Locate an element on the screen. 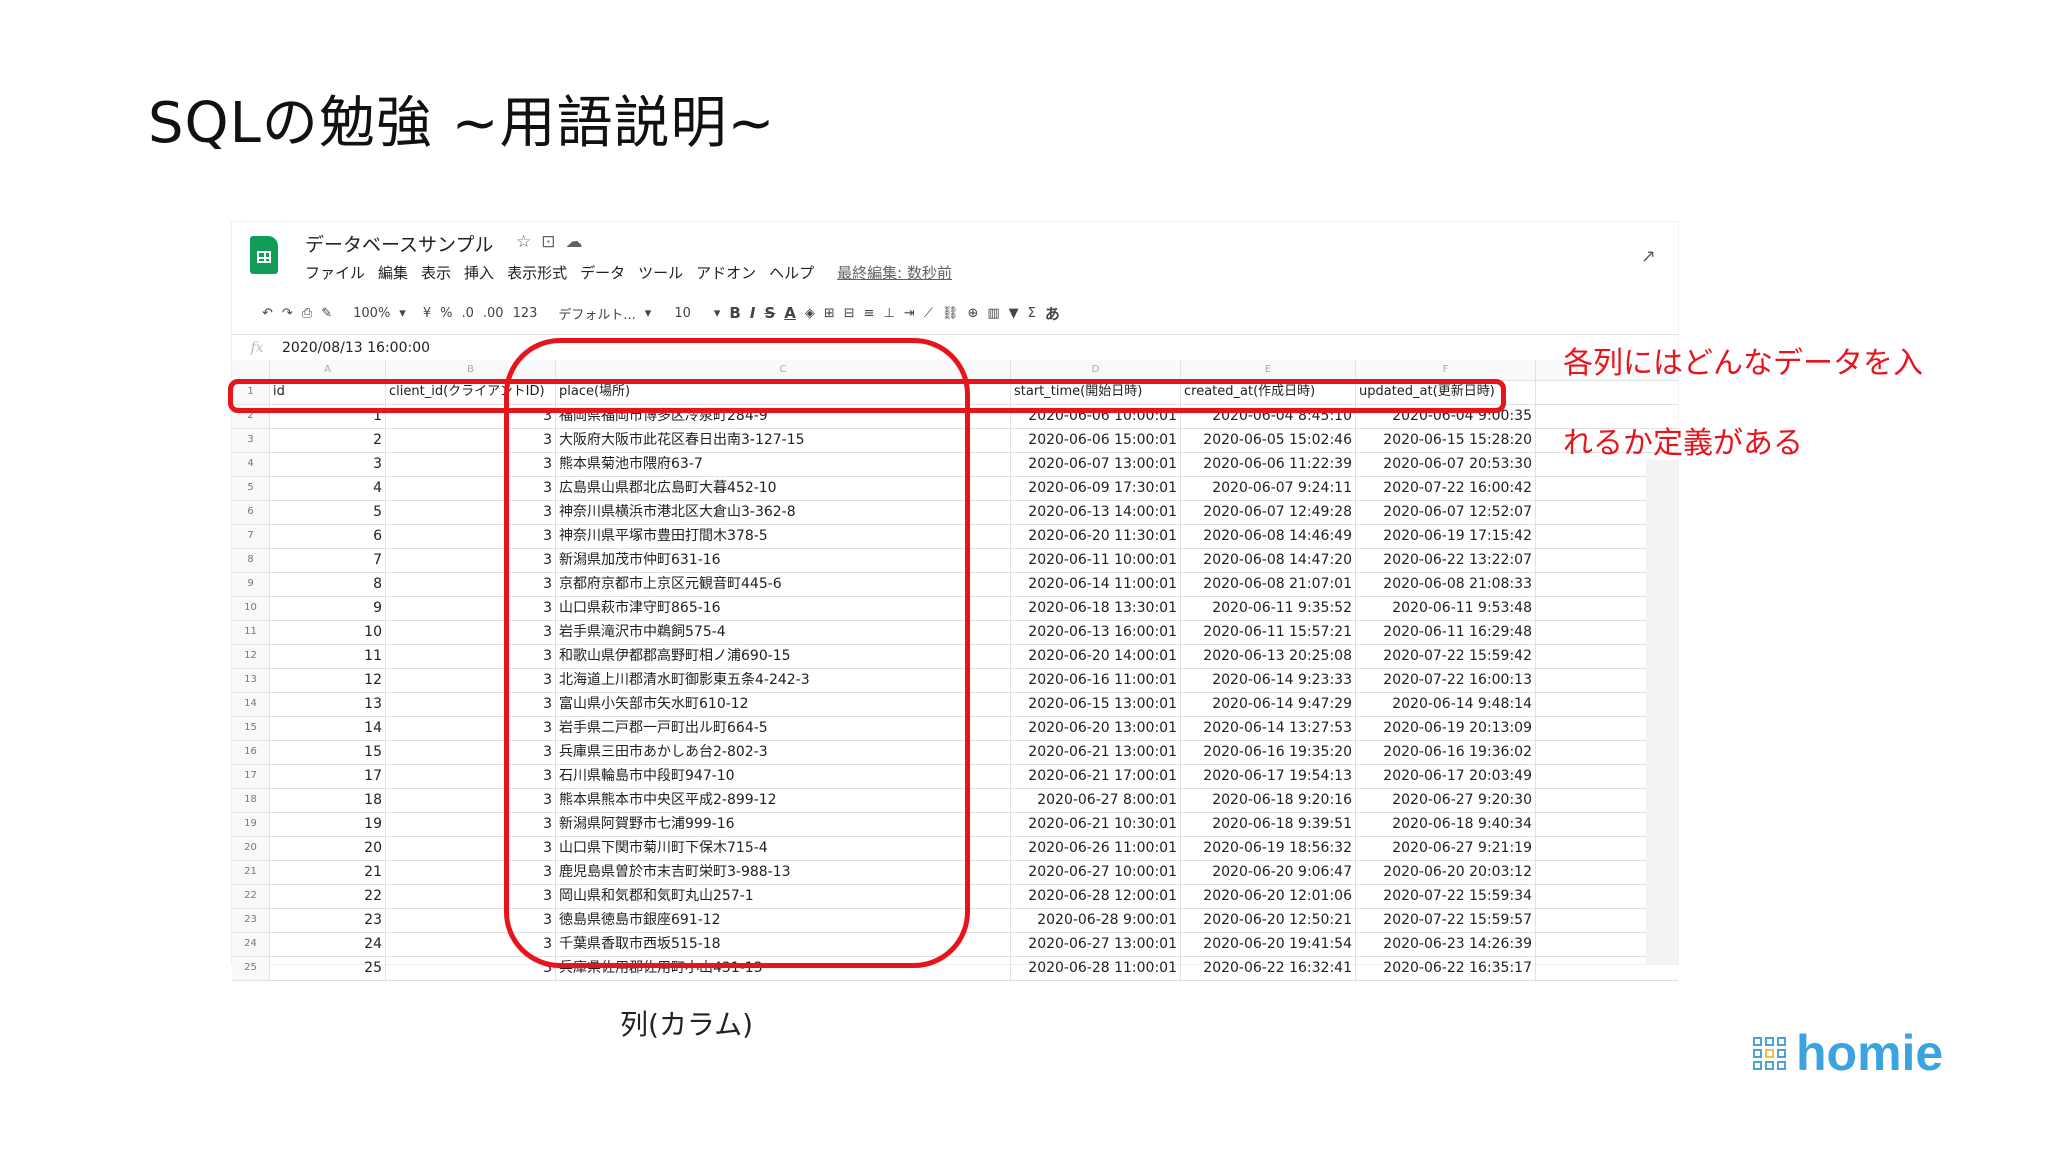  cell-start-time: 2020-06-27 10:00:01 is located at coordinates (1096, 872).